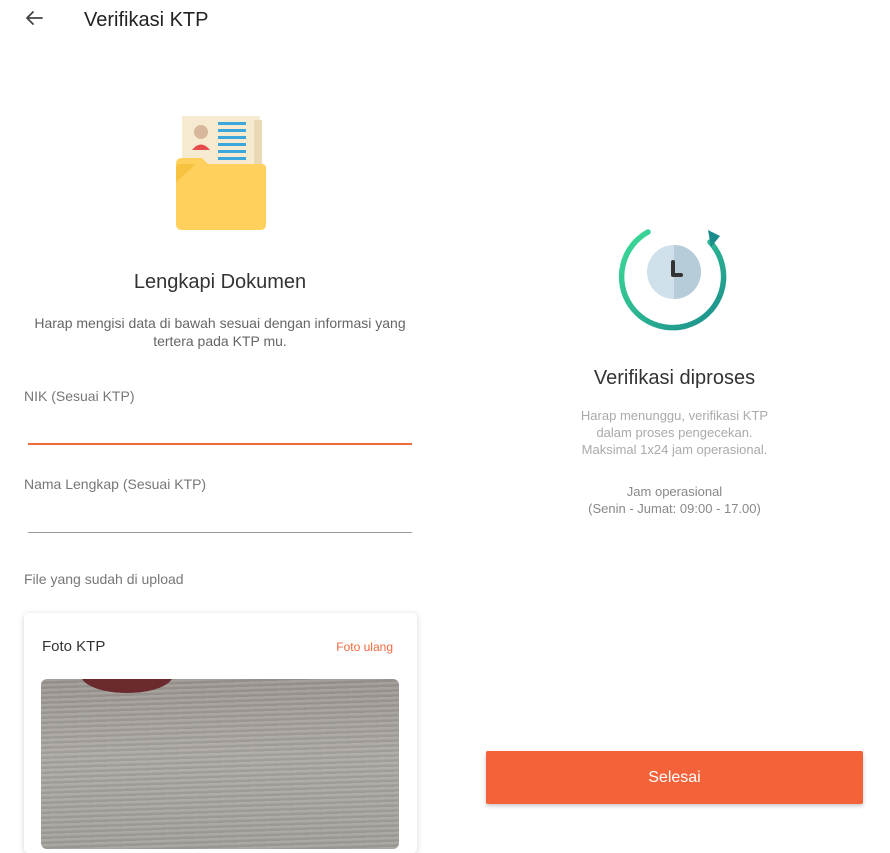 This screenshot has height=853, width=890. I want to click on document-heading: Lengkapi Dokumen, so click(220, 282).